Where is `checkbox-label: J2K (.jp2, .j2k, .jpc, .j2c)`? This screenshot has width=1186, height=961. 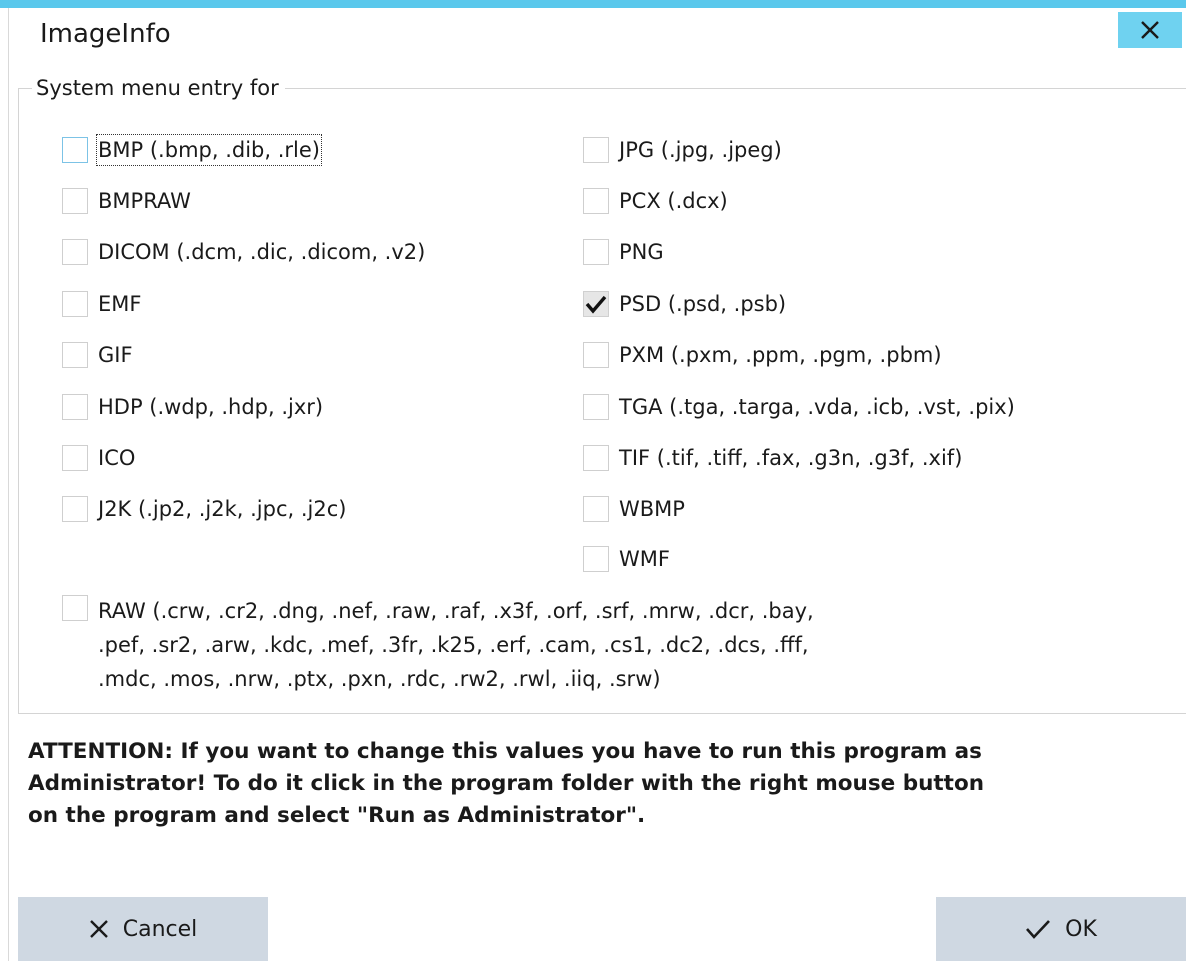
checkbox-label: J2K (.jp2, .j2k, .jpc, .j2c) is located at coordinates (222, 509).